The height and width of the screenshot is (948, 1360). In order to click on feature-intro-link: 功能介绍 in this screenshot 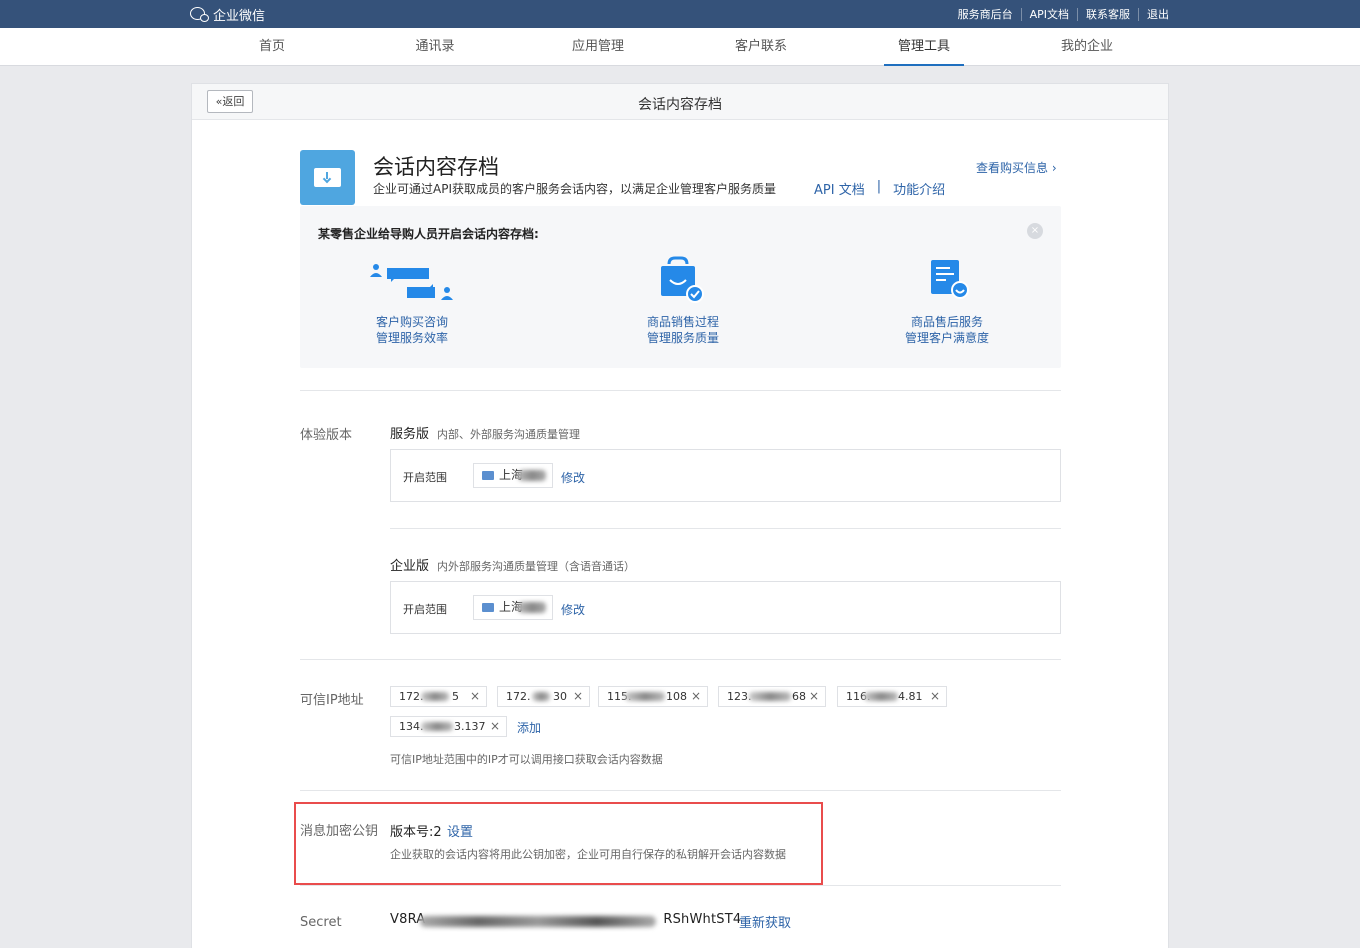, I will do `click(919, 188)`.